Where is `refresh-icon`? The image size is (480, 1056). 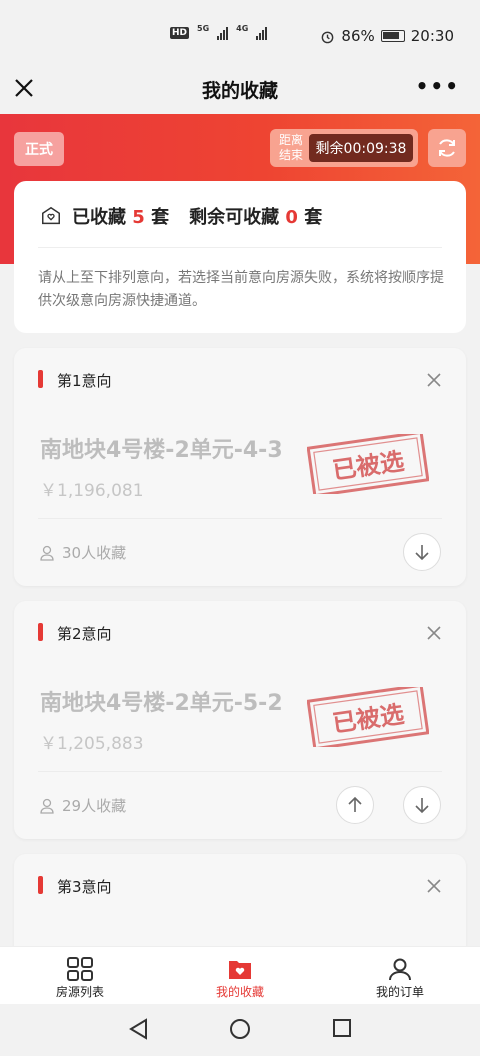 refresh-icon is located at coordinates (447, 148).